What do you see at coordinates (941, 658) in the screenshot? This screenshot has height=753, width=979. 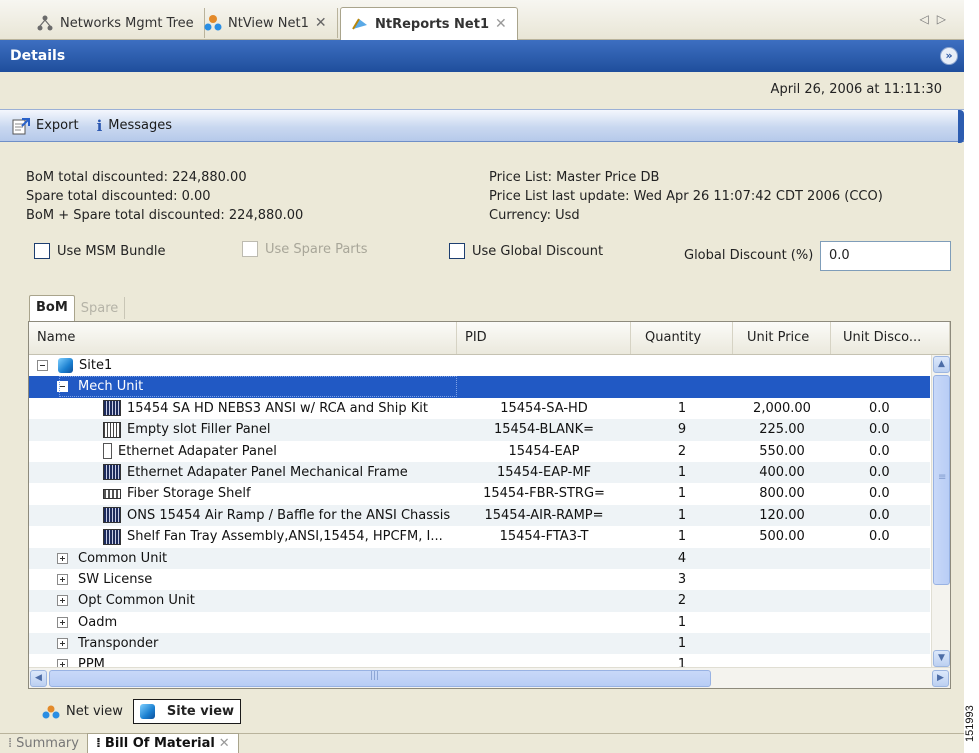 I see `scroll-down-icon: ▼` at bounding box center [941, 658].